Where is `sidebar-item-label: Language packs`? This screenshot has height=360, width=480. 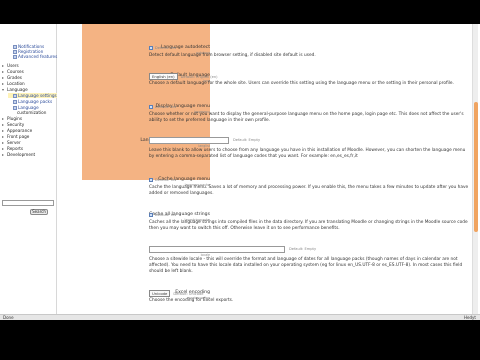
sidebar-item-label: Language packs is located at coordinates (35, 101).